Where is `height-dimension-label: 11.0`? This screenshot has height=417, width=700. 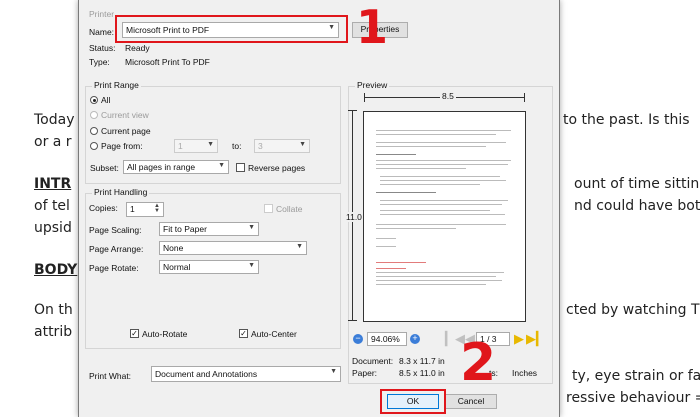 height-dimension-label: 11.0 is located at coordinates (354, 217).